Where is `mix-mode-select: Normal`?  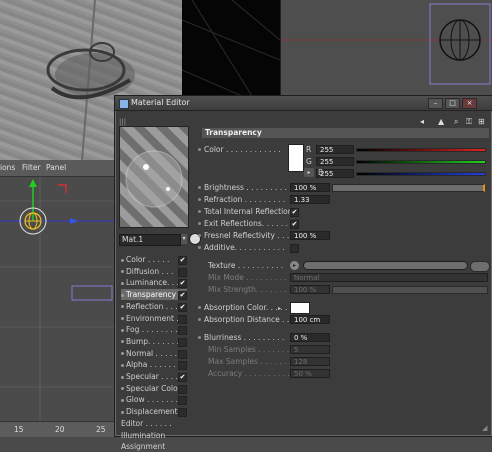
mix-mode-select: Normal is located at coordinates (389, 277).